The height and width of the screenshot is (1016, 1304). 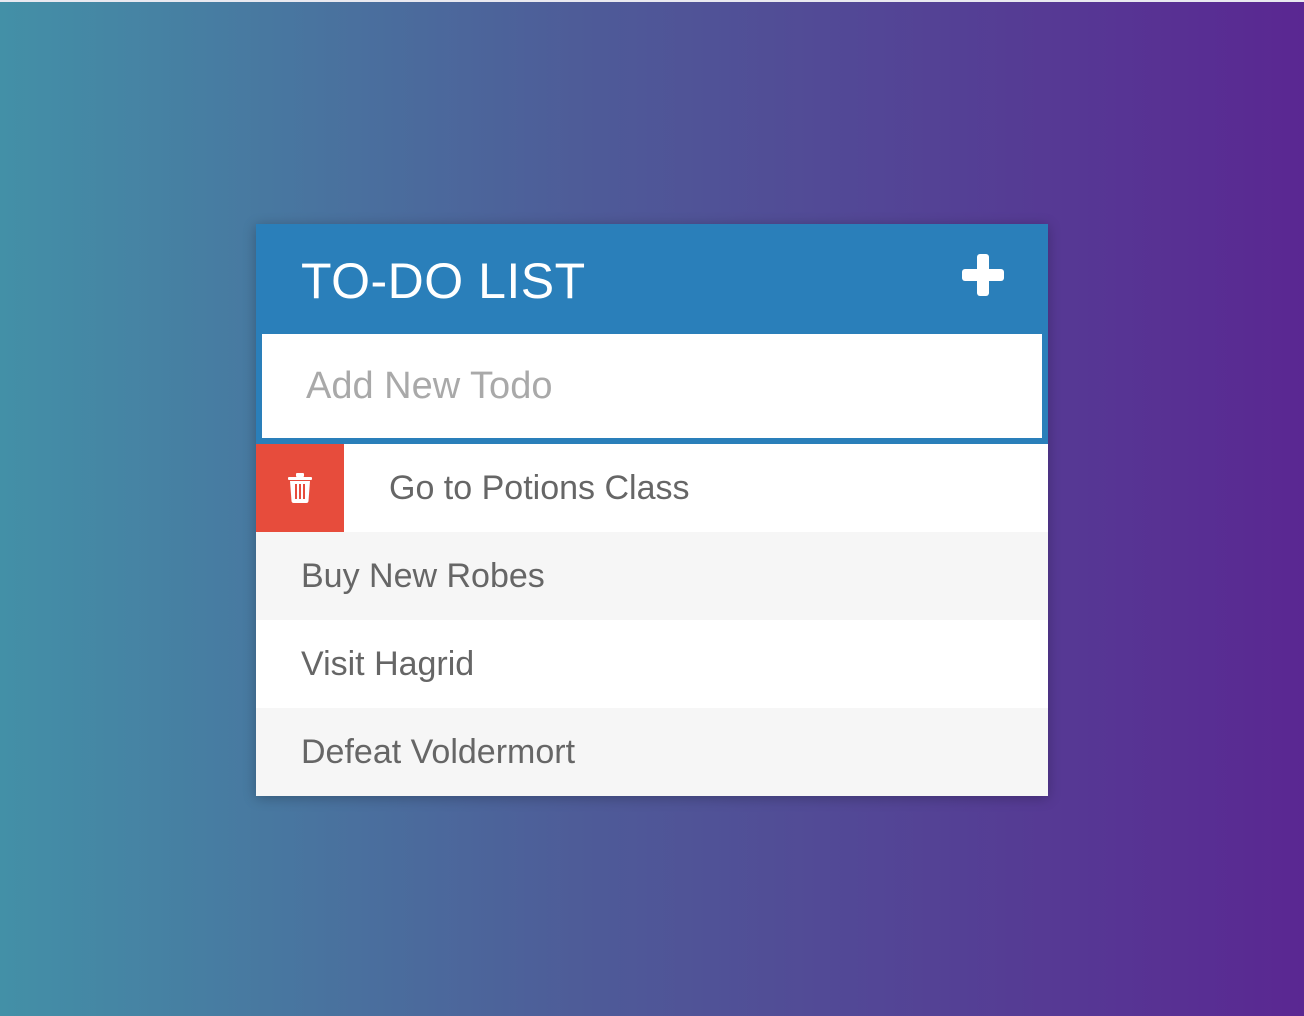 I want to click on todo-text: Visit Hagrid, so click(x=388, y=663).